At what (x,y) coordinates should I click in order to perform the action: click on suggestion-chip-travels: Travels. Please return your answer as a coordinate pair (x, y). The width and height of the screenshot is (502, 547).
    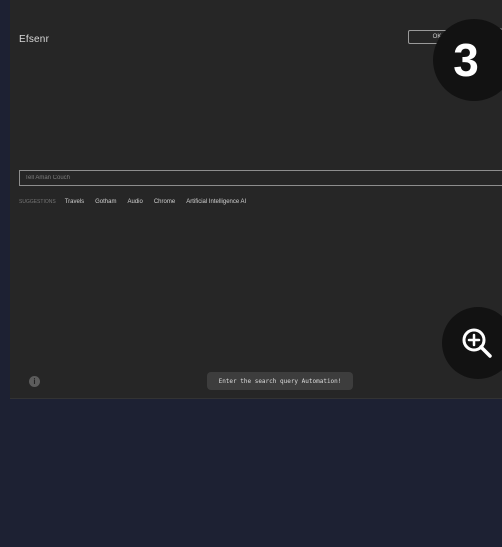
    Looking at the image, I should click on (74, 202).